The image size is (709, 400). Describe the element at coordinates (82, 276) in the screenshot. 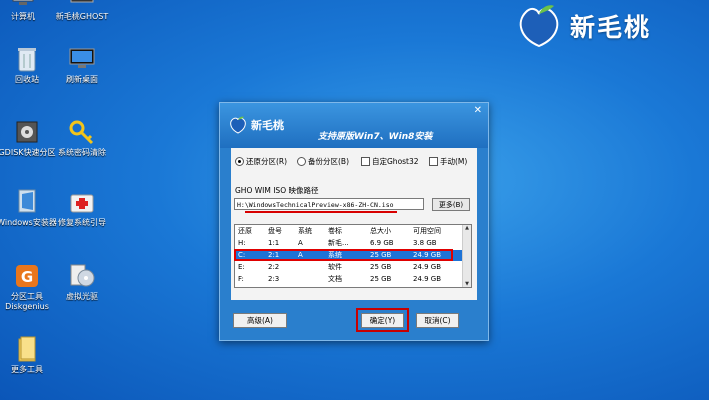

I see `virtual-drive-icon` at that location.